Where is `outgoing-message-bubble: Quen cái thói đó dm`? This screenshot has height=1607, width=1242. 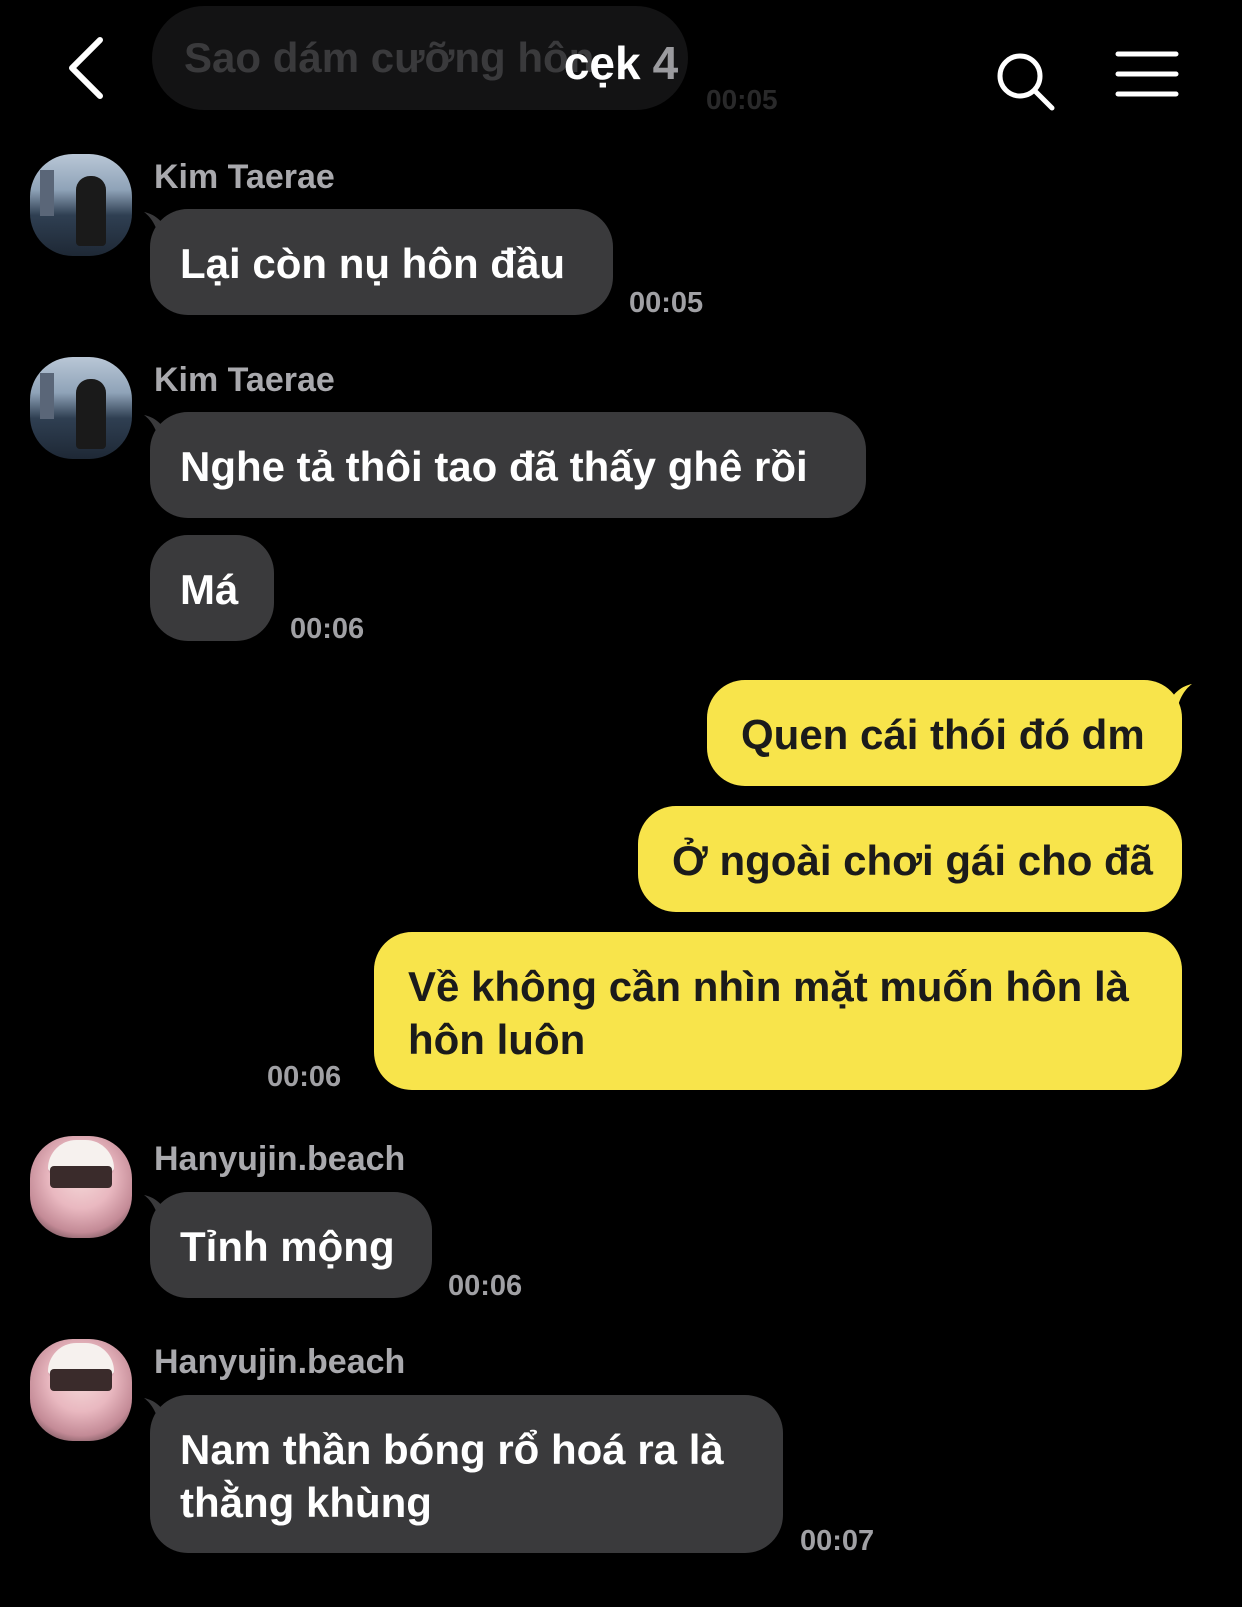
outgoing-message-bubble: Quen cái thói đó dm is located at coordinates (944, 733).